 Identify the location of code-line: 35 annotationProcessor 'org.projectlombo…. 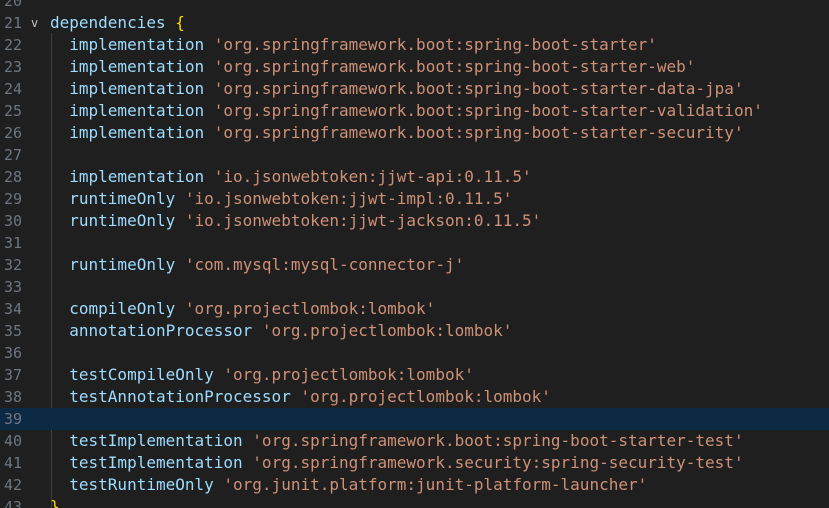
(414, 331).